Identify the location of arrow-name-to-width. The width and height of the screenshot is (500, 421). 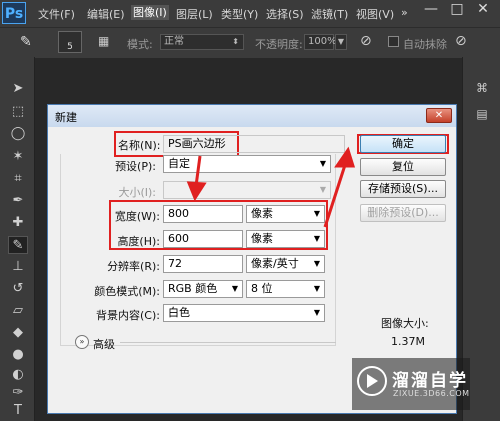
(198, 171).